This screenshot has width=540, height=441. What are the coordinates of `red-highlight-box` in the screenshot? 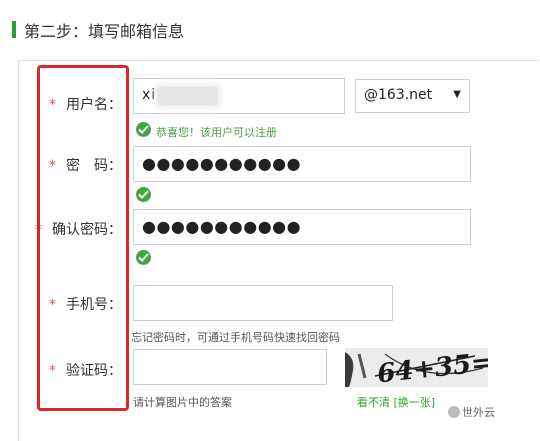 It's located at (83, 238).